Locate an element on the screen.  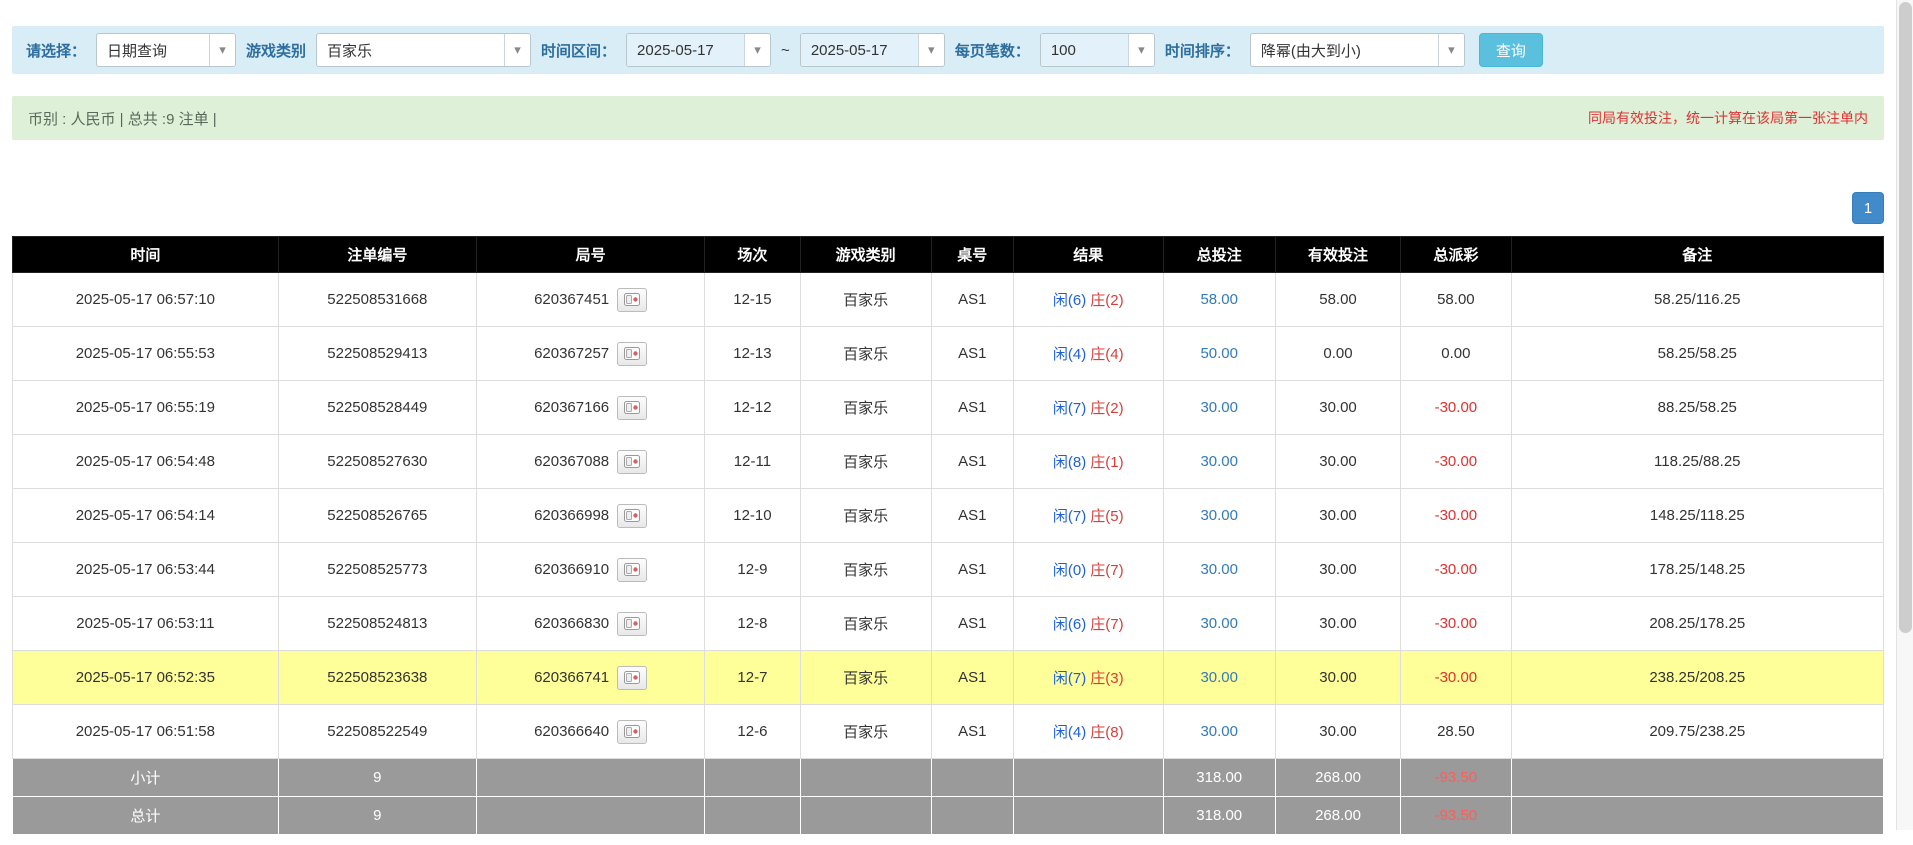
valid-bet-notice: 同局有效投注，统一计算在该局第一张注单内 is located at coordinates (1728, 118).